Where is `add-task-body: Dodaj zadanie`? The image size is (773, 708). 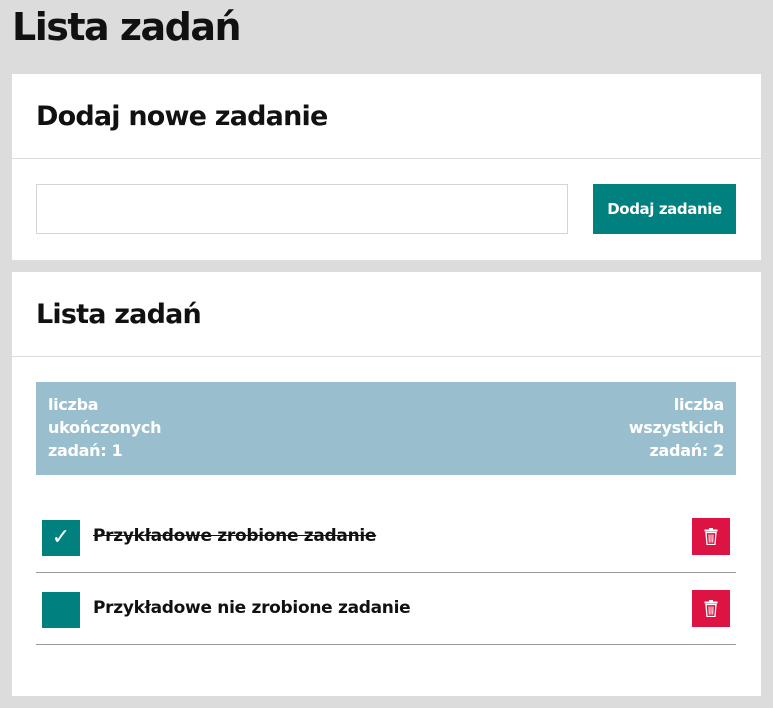 add-task-body: Dodaj zadanie is located at coordinates (386, 209).